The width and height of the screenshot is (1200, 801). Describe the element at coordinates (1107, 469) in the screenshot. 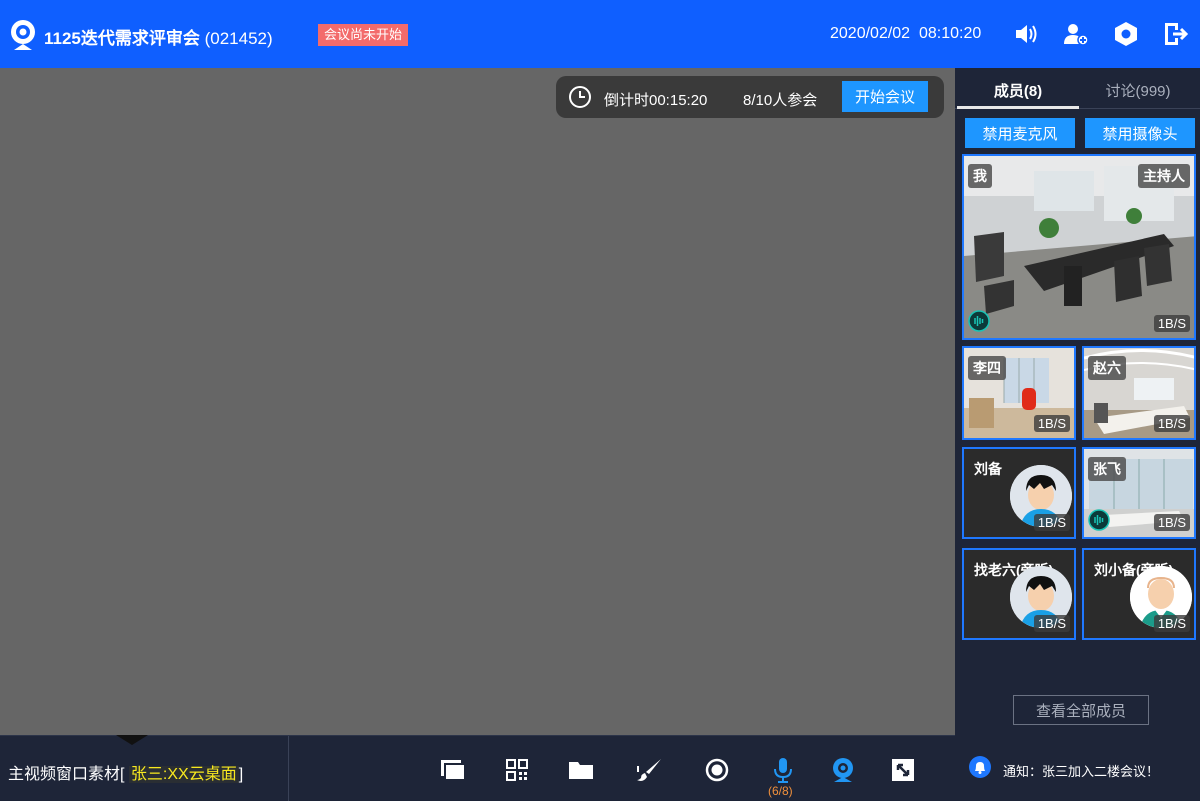

I see `member-name: 张飞` at that location.